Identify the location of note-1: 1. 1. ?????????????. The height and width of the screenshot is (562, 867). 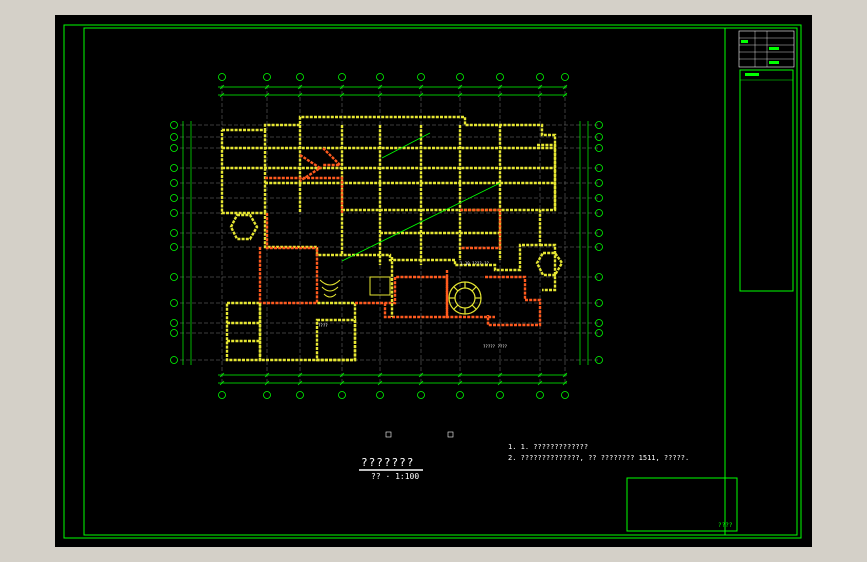
(548, 447).